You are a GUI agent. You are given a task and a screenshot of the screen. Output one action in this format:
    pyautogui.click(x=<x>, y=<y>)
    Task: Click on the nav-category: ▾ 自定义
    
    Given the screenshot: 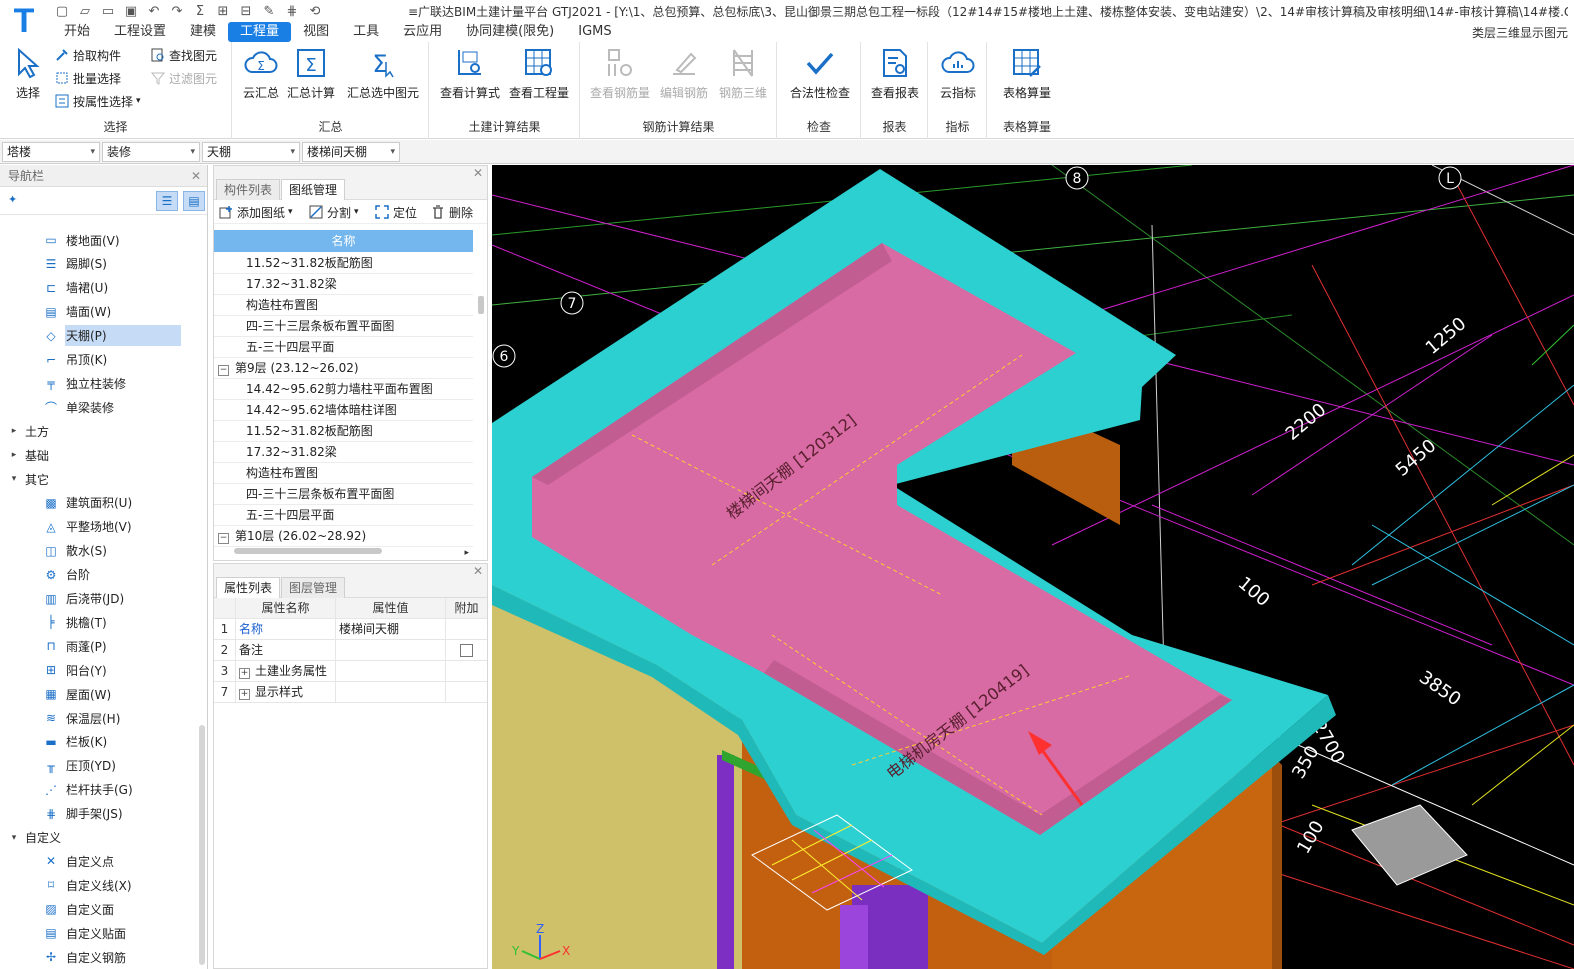 What is the action you would take?
    pyautogui.click(x=108, y=838)
    